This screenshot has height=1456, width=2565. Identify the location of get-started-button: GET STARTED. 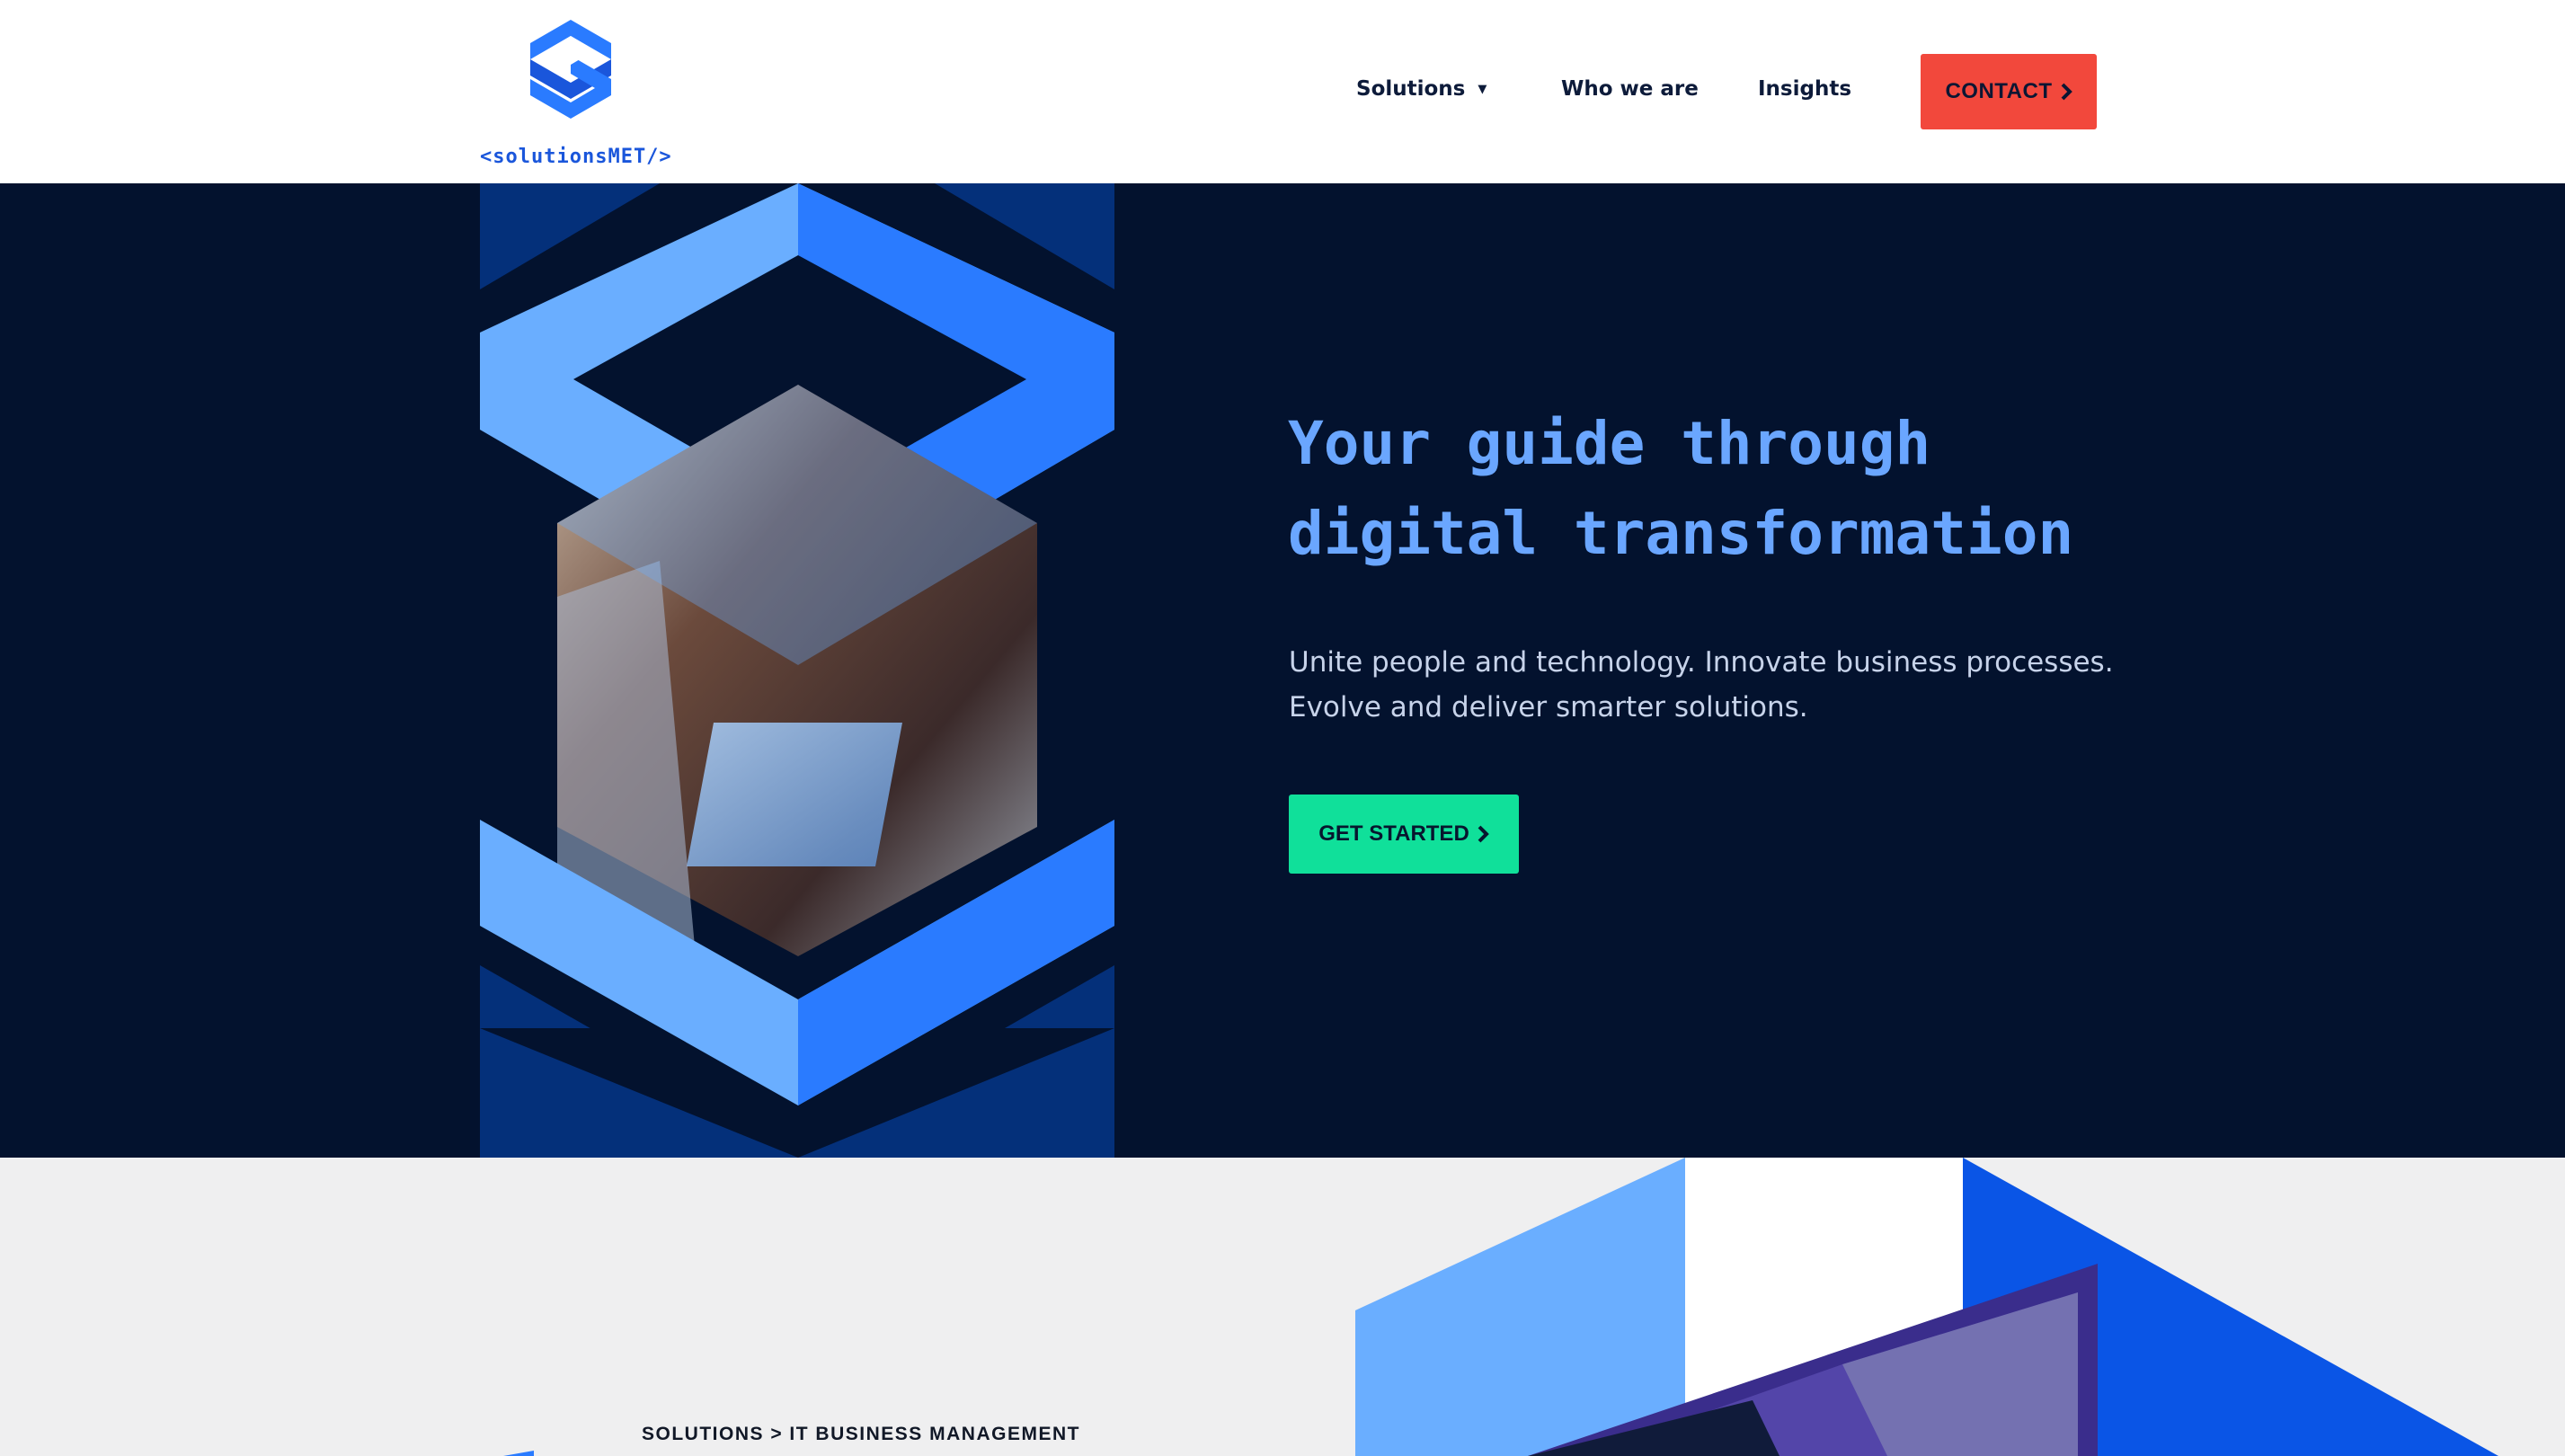
(1404, 835).